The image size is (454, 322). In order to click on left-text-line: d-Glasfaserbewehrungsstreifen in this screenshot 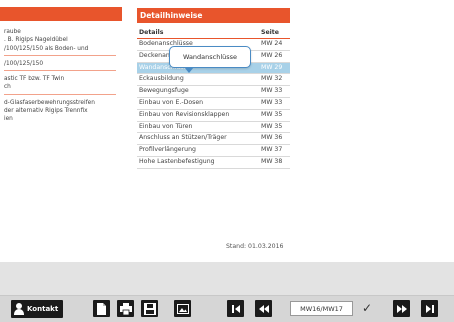, I will do `click(49, 102)`.